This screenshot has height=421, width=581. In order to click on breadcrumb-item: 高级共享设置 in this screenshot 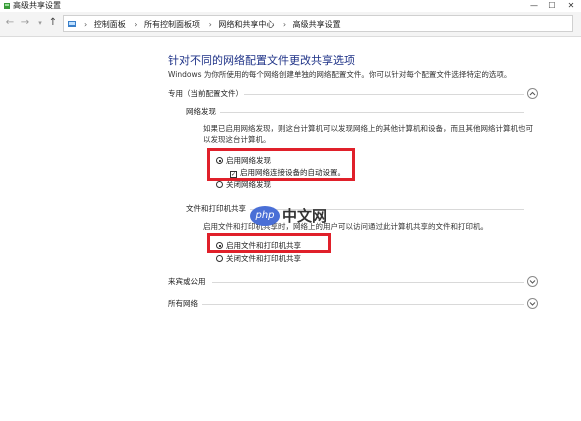, I will do `click(317, 24)`.